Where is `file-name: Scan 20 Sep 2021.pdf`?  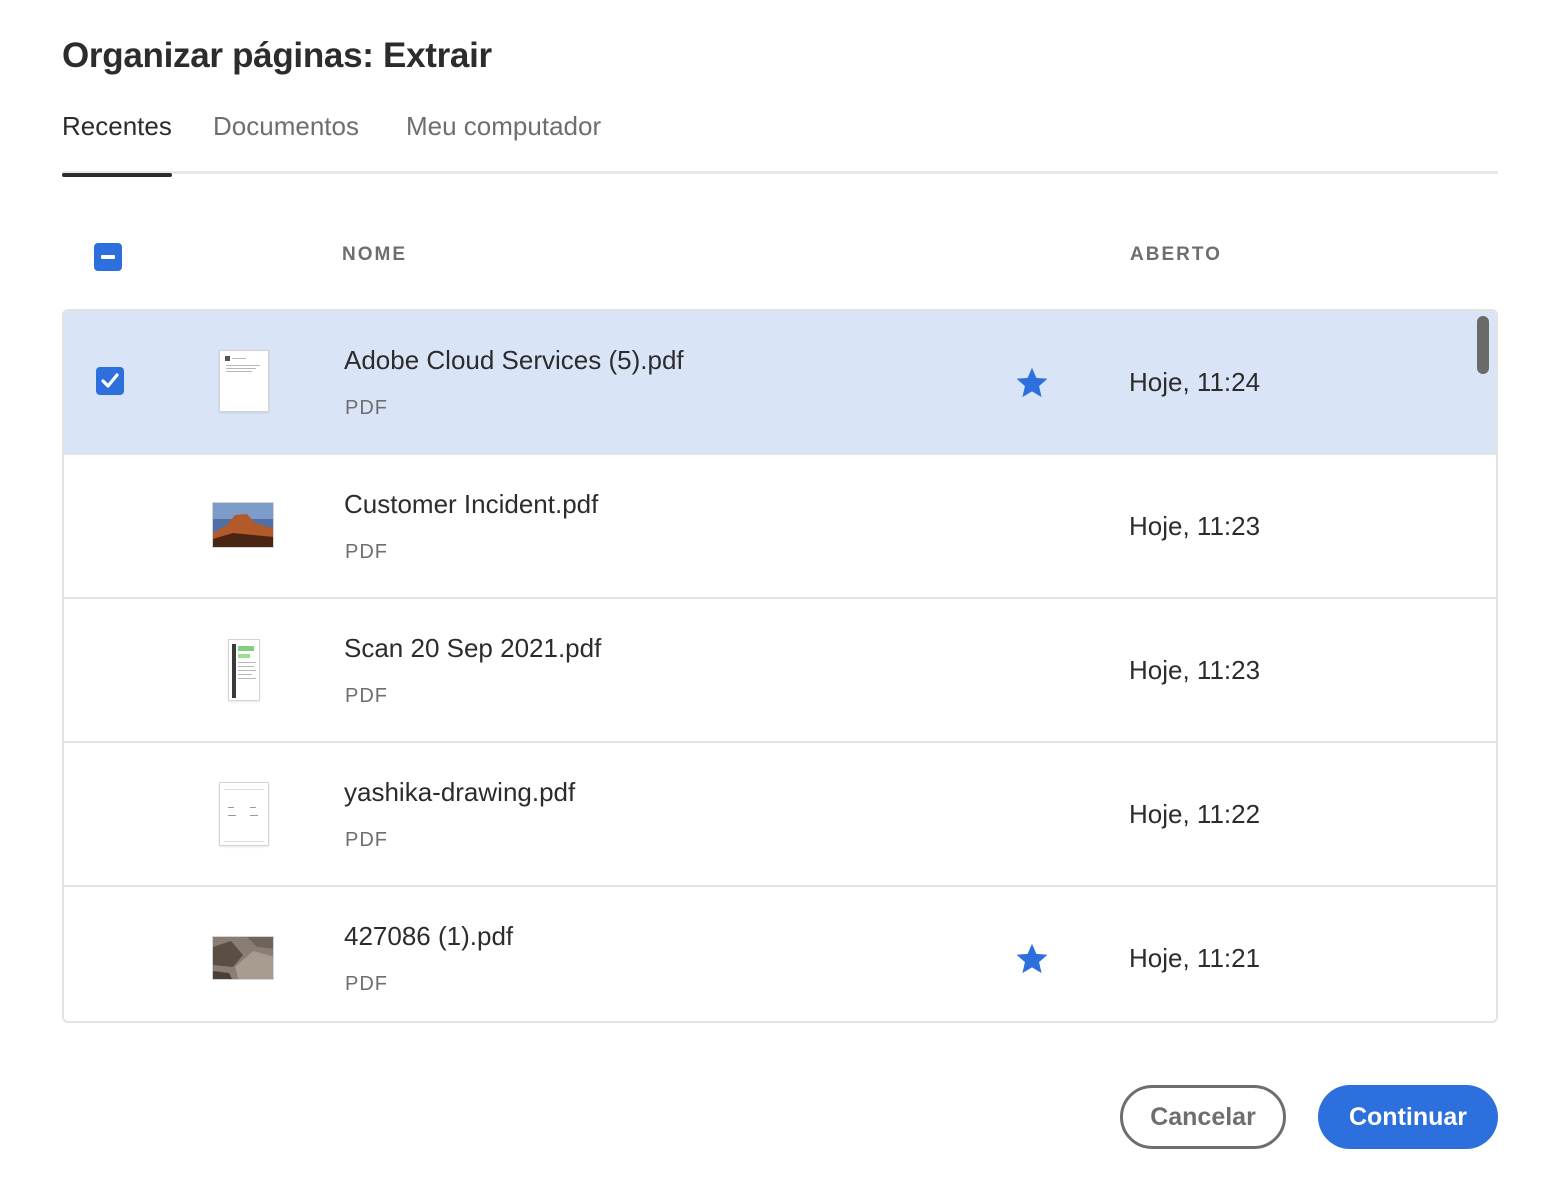
file-name: Scan 20 Sep 2021.pdf is located at coordinates (473, 648).